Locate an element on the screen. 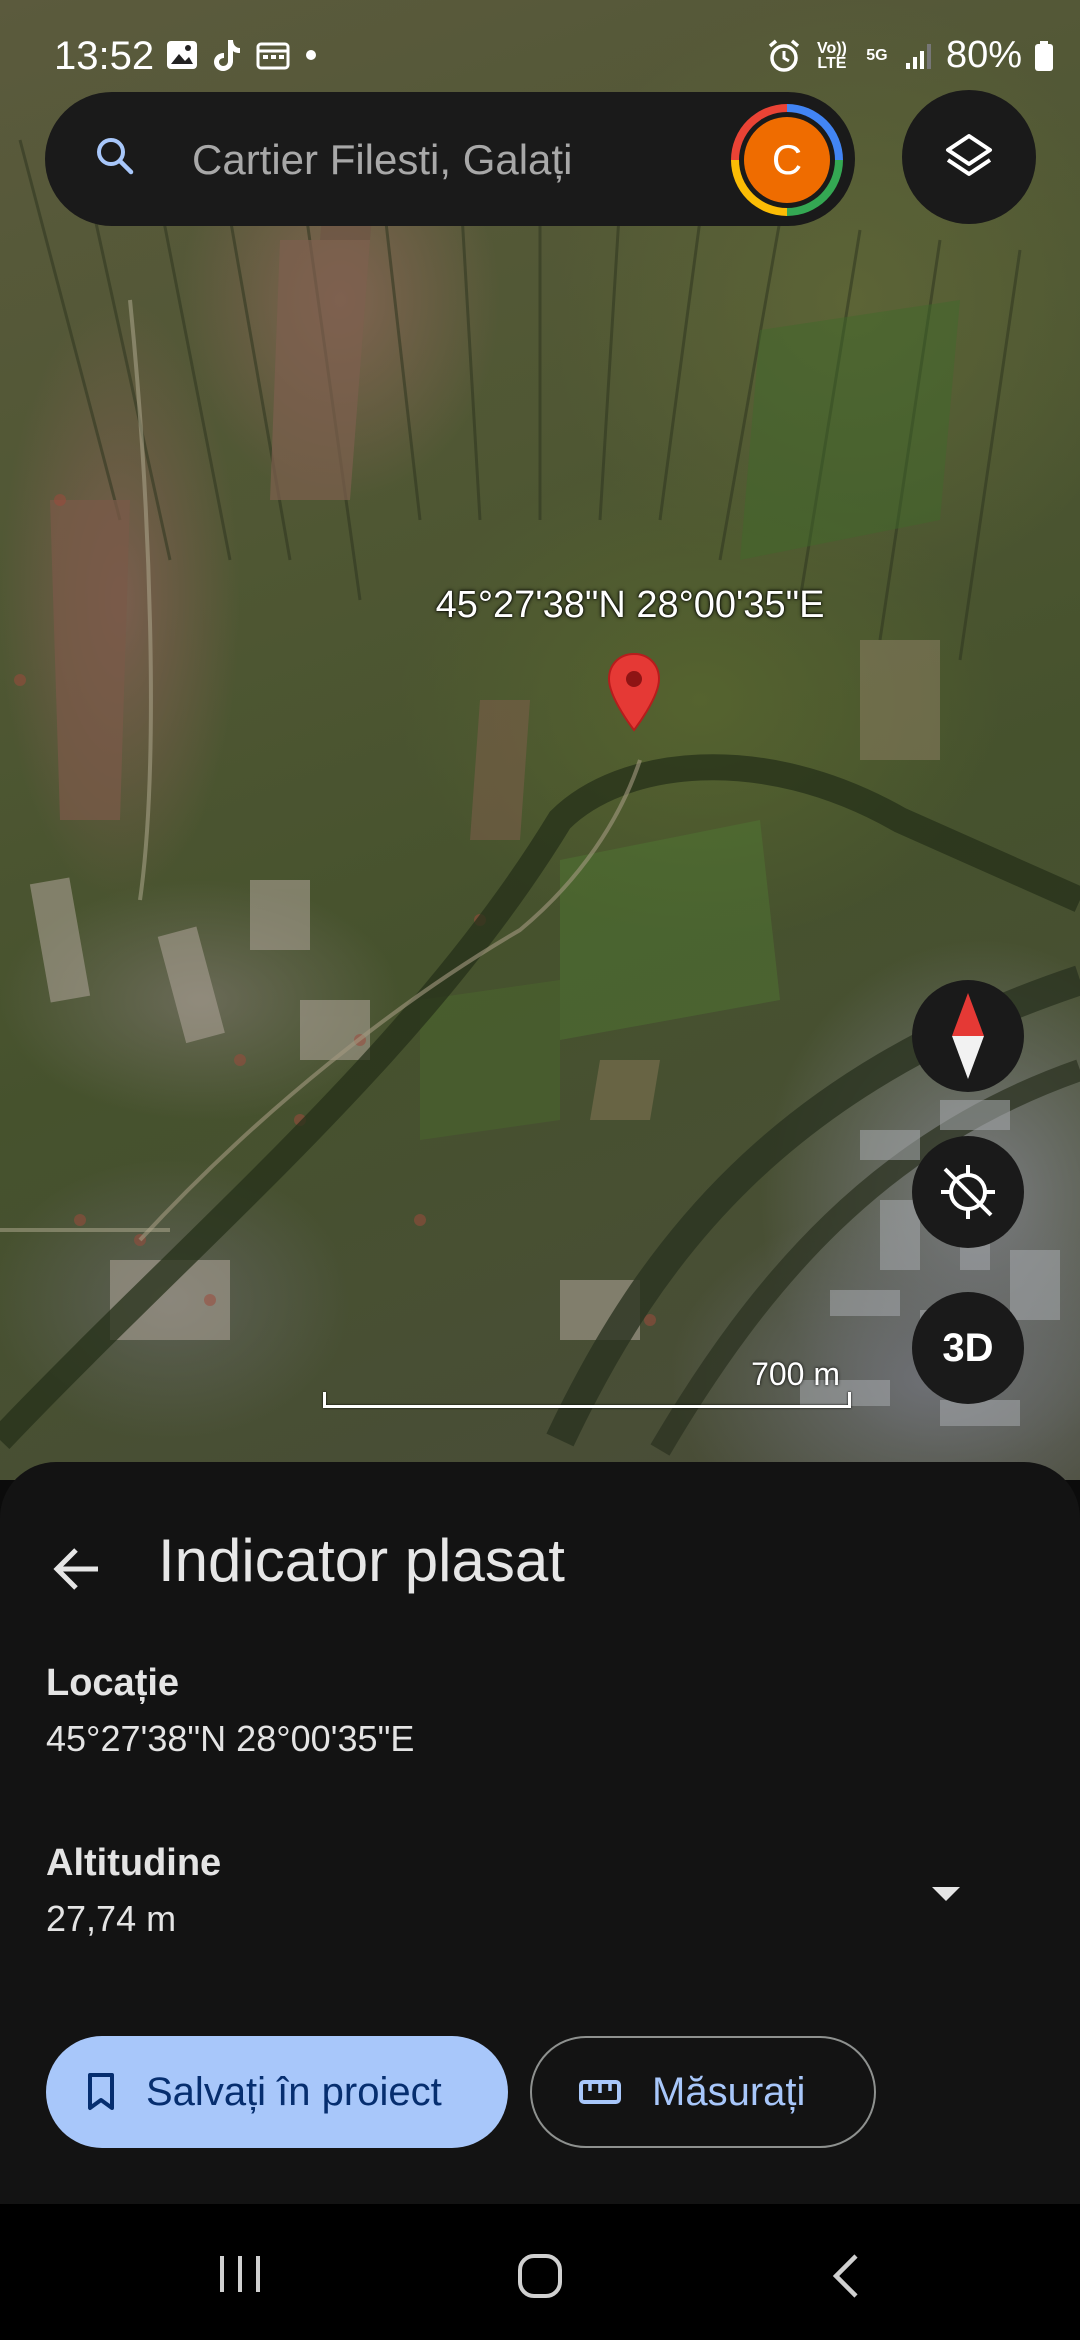 The height and width of the screenshot is (2340, 1080). nav-back-icon is located at coordinates (846, 2276).